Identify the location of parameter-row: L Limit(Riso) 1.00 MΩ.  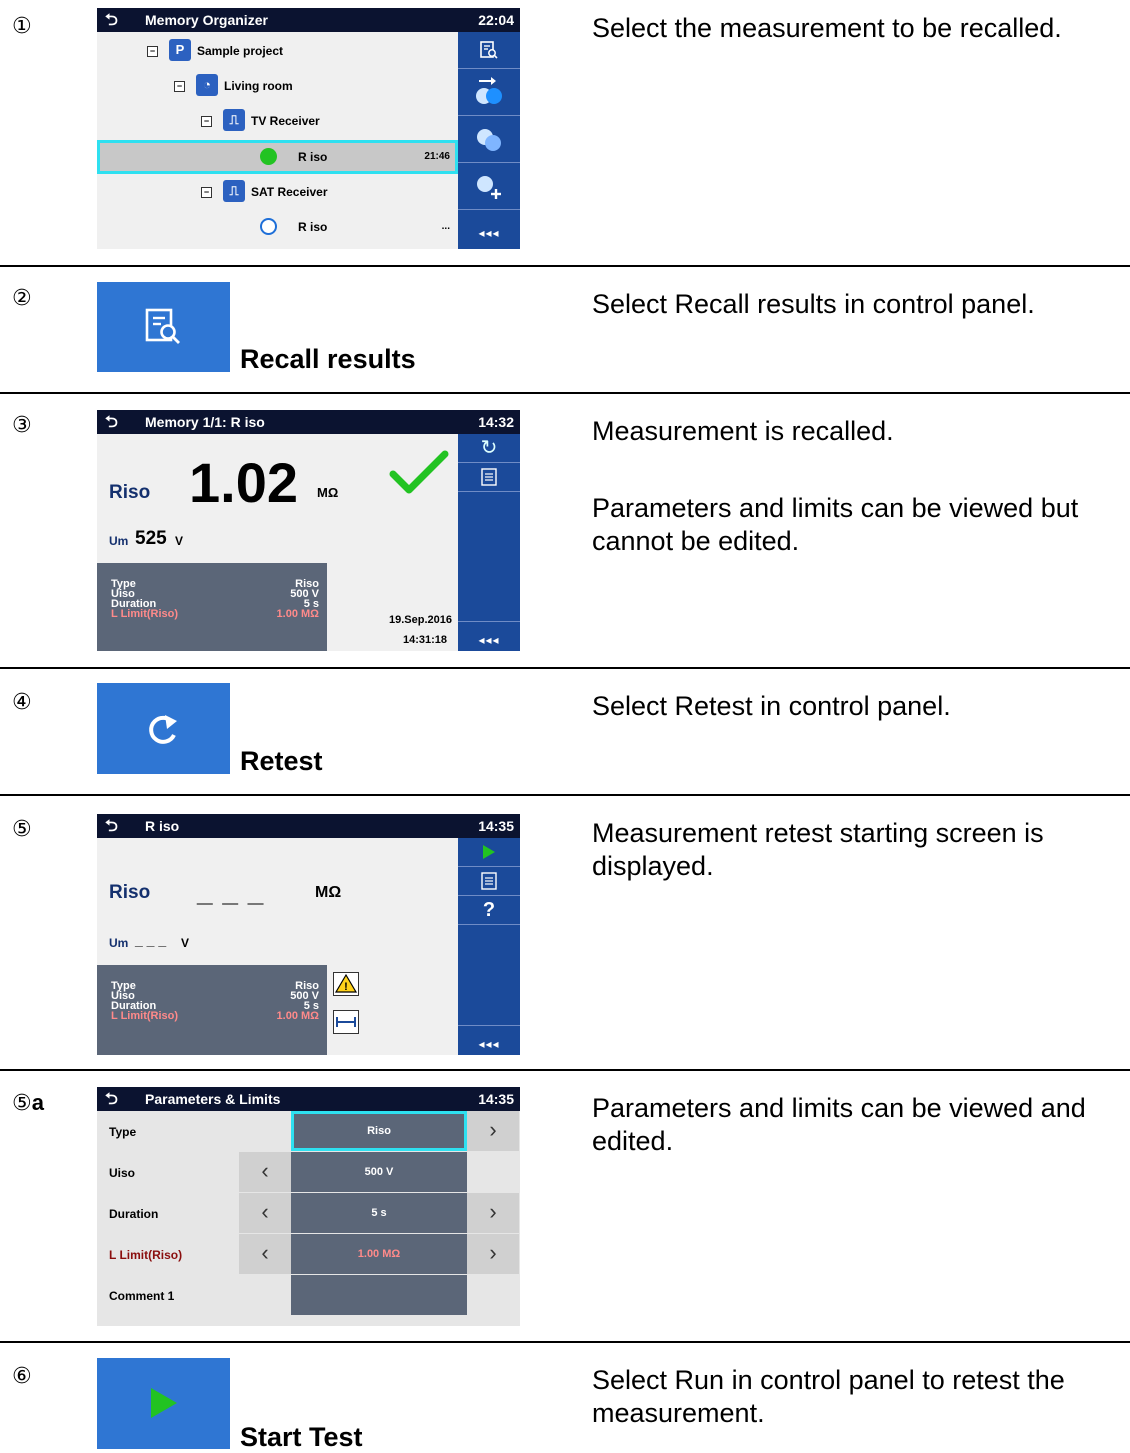
(212, 1016).